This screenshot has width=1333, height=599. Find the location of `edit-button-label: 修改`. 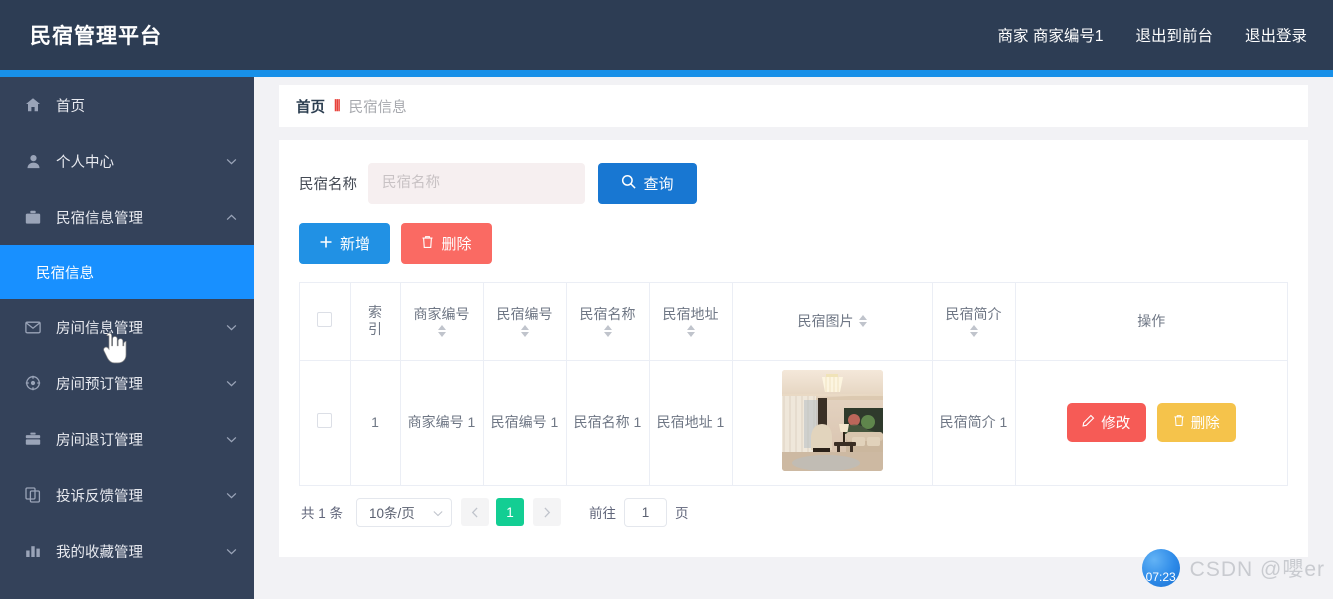

edit-button-label: 修改 is located at coordinates (1116, 424).